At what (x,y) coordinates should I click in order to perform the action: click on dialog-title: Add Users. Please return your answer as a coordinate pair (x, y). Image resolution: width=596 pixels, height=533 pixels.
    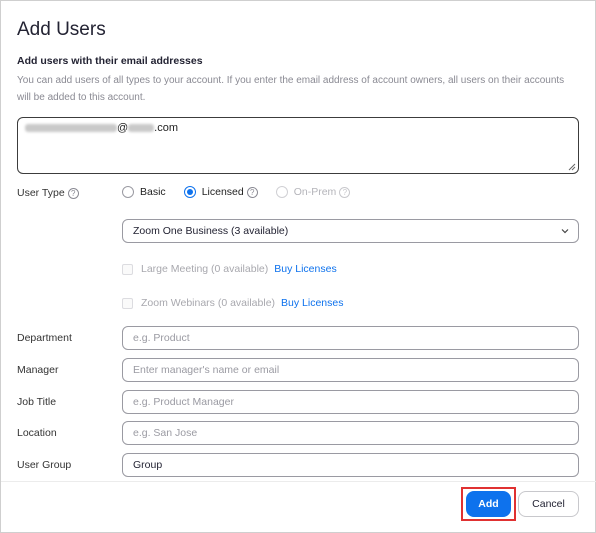
    Looking at the image, I should click on (61, 29).